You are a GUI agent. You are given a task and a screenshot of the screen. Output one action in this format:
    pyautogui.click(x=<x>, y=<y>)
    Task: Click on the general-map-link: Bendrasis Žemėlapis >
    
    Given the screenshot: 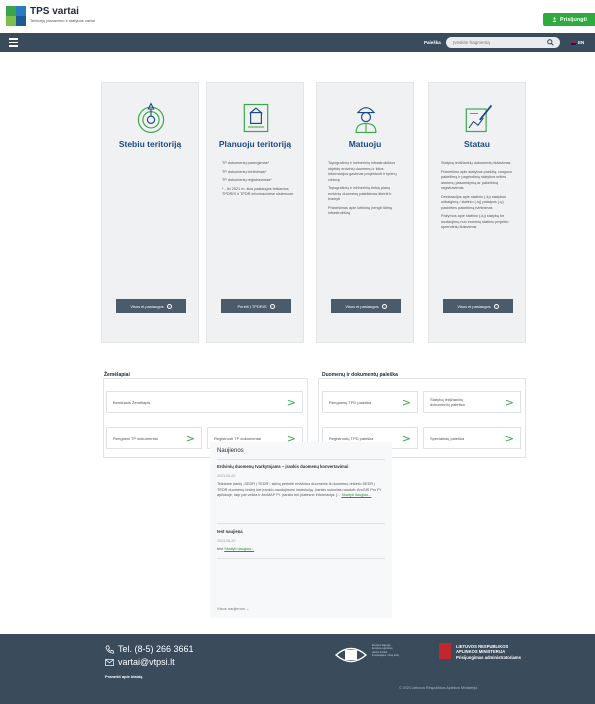 What is the action you would take?
    pyautogui.click(x=204, y=402)
    